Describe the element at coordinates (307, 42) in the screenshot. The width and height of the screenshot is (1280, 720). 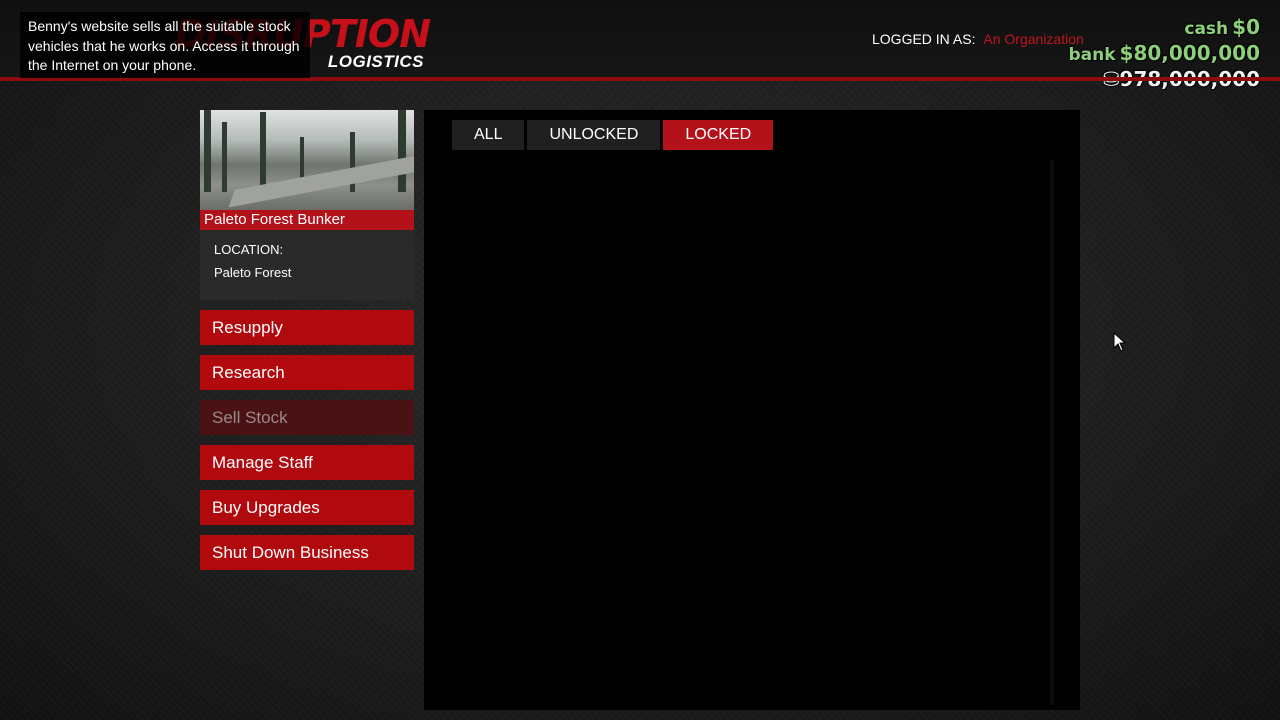
I see `disruption-logistics-logo: DISRUPTION LOGISTICS` at that location.